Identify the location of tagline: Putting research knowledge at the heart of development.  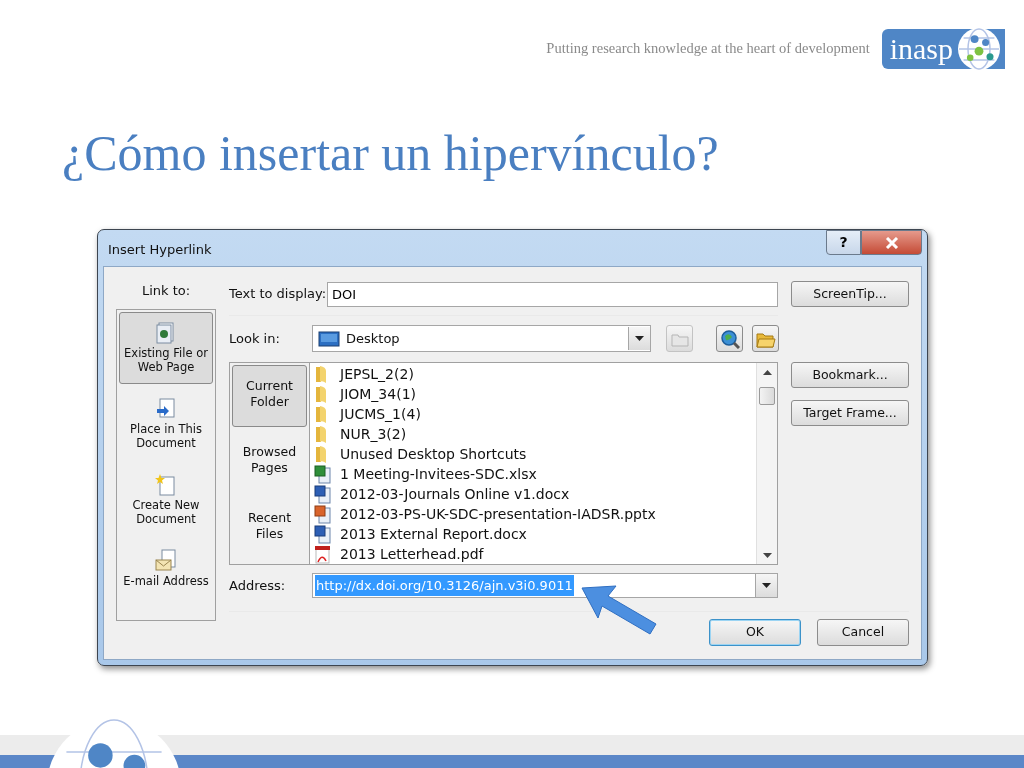
(708, 49).